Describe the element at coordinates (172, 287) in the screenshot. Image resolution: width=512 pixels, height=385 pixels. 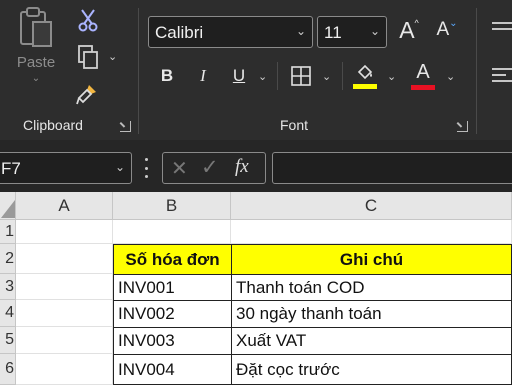
I see `cell-b3: INV001` at that location.